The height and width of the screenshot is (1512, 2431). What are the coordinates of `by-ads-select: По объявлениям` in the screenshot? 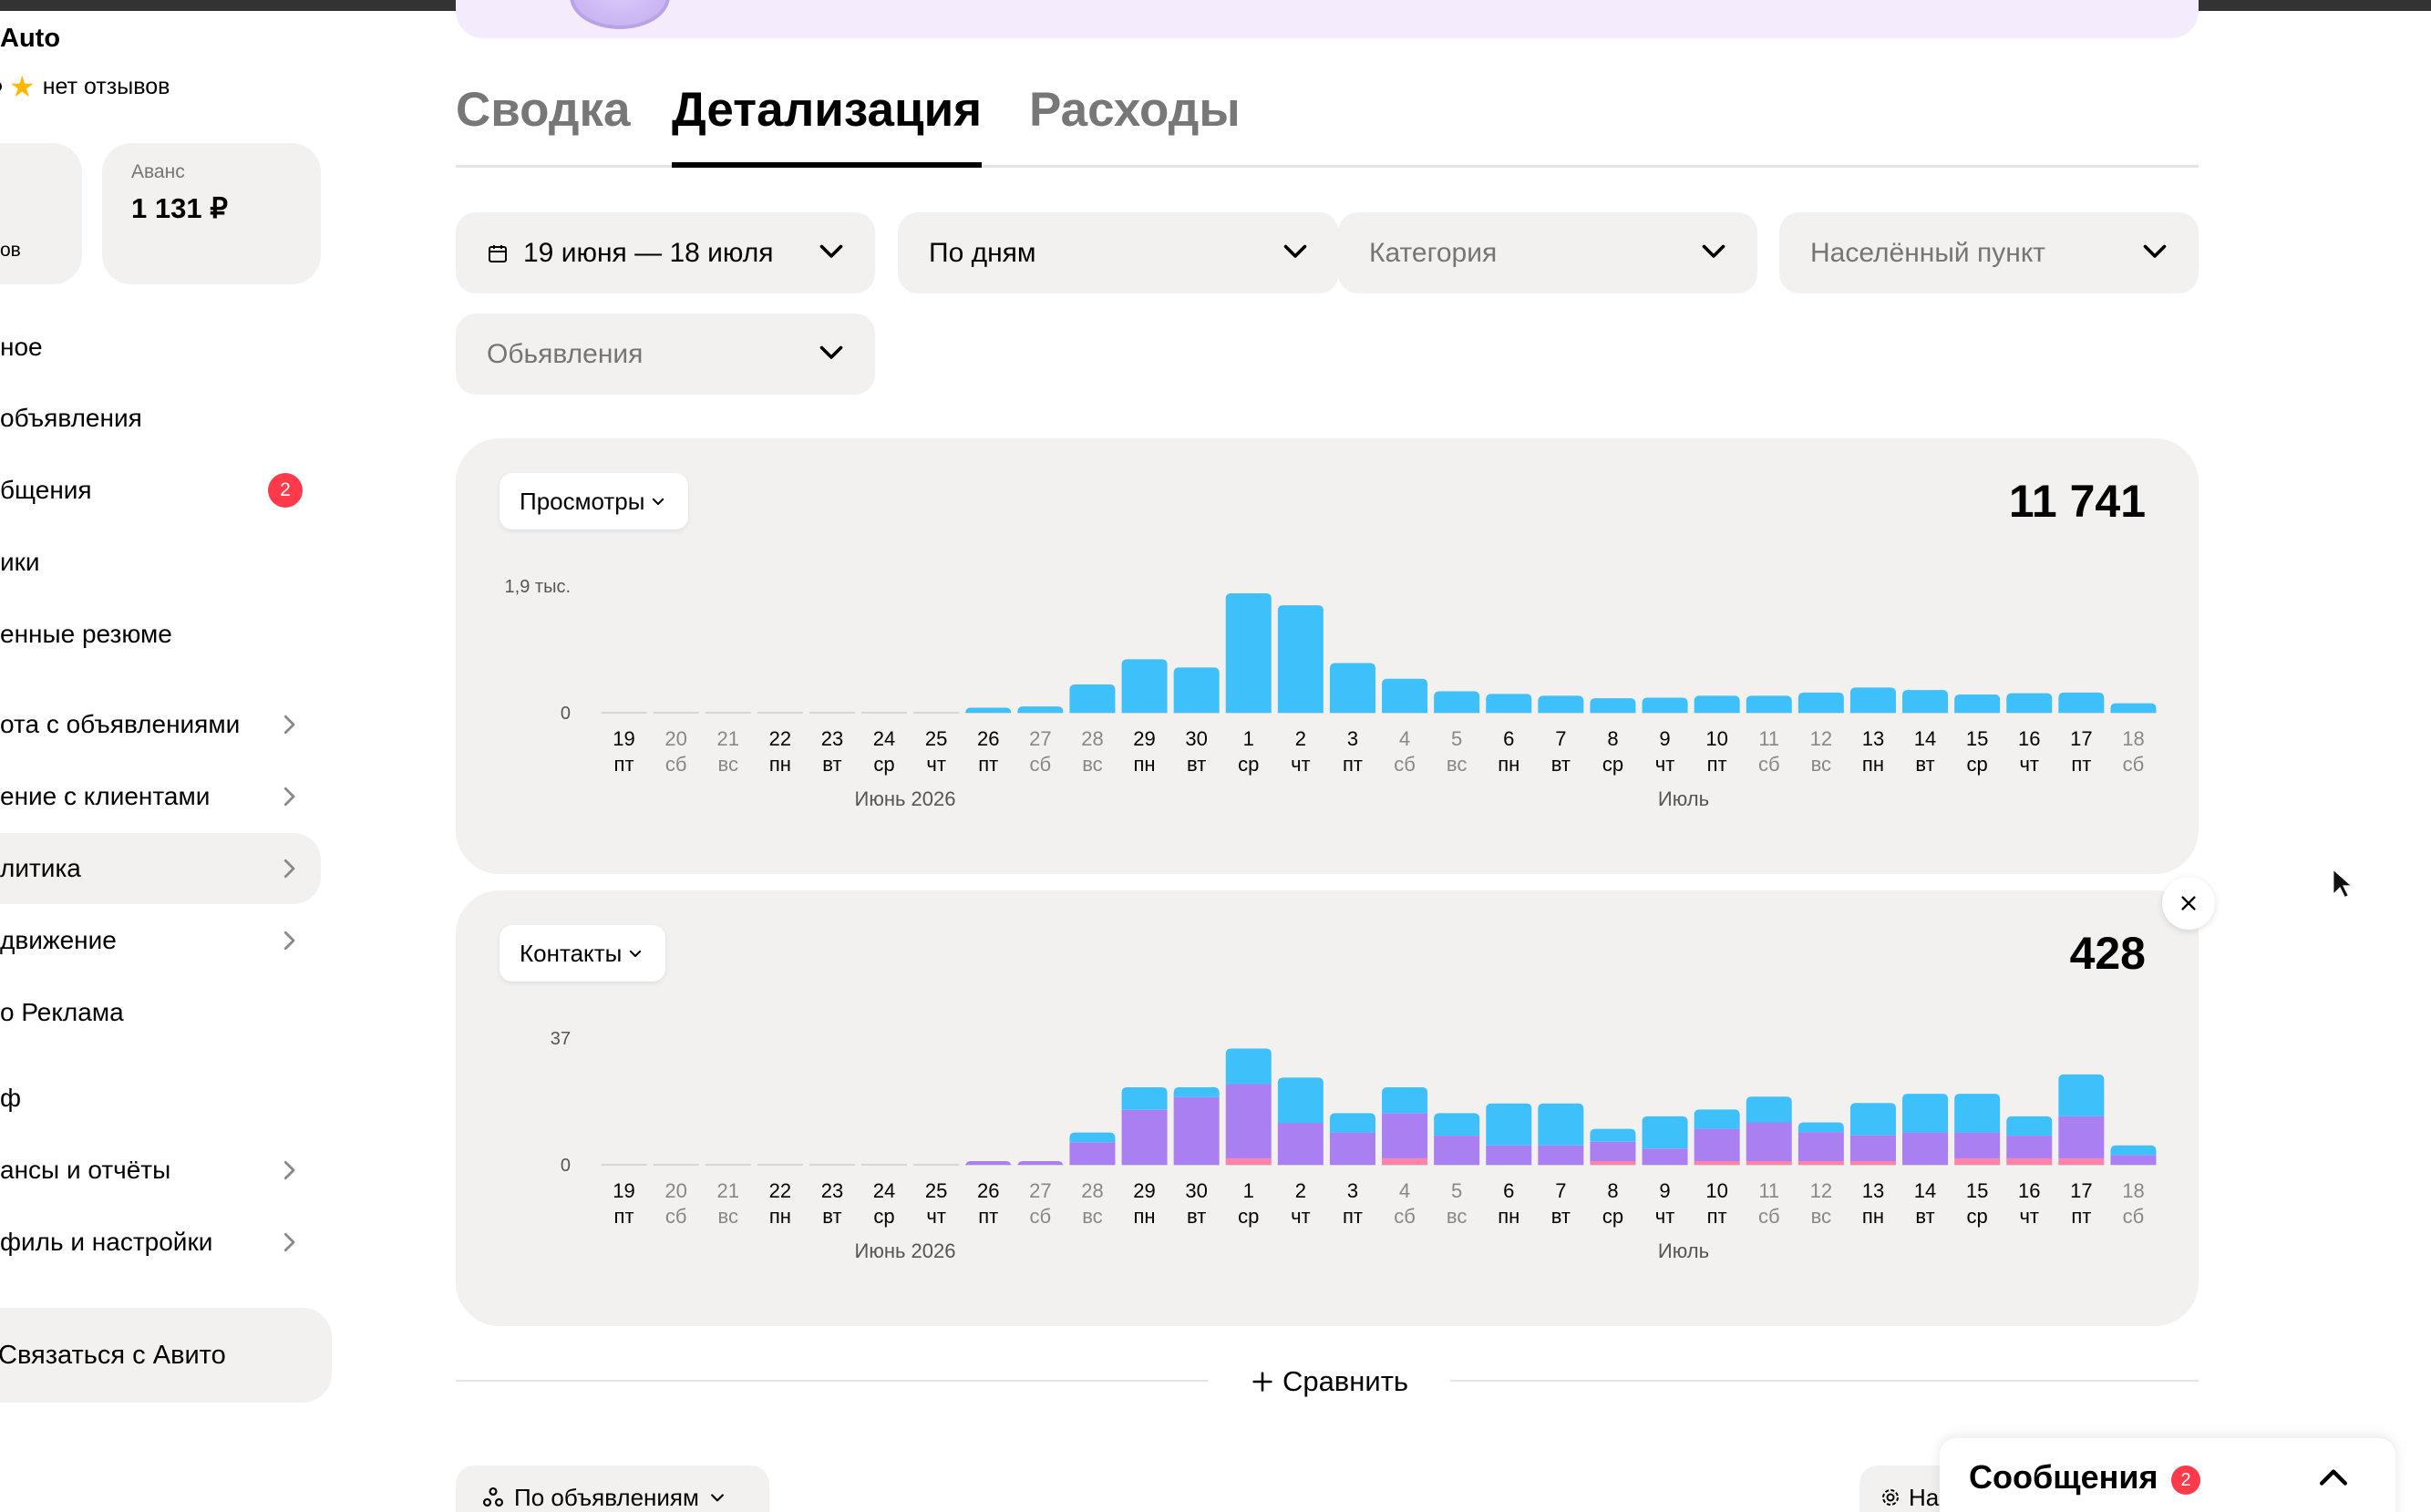 It's located at (612, 1489).